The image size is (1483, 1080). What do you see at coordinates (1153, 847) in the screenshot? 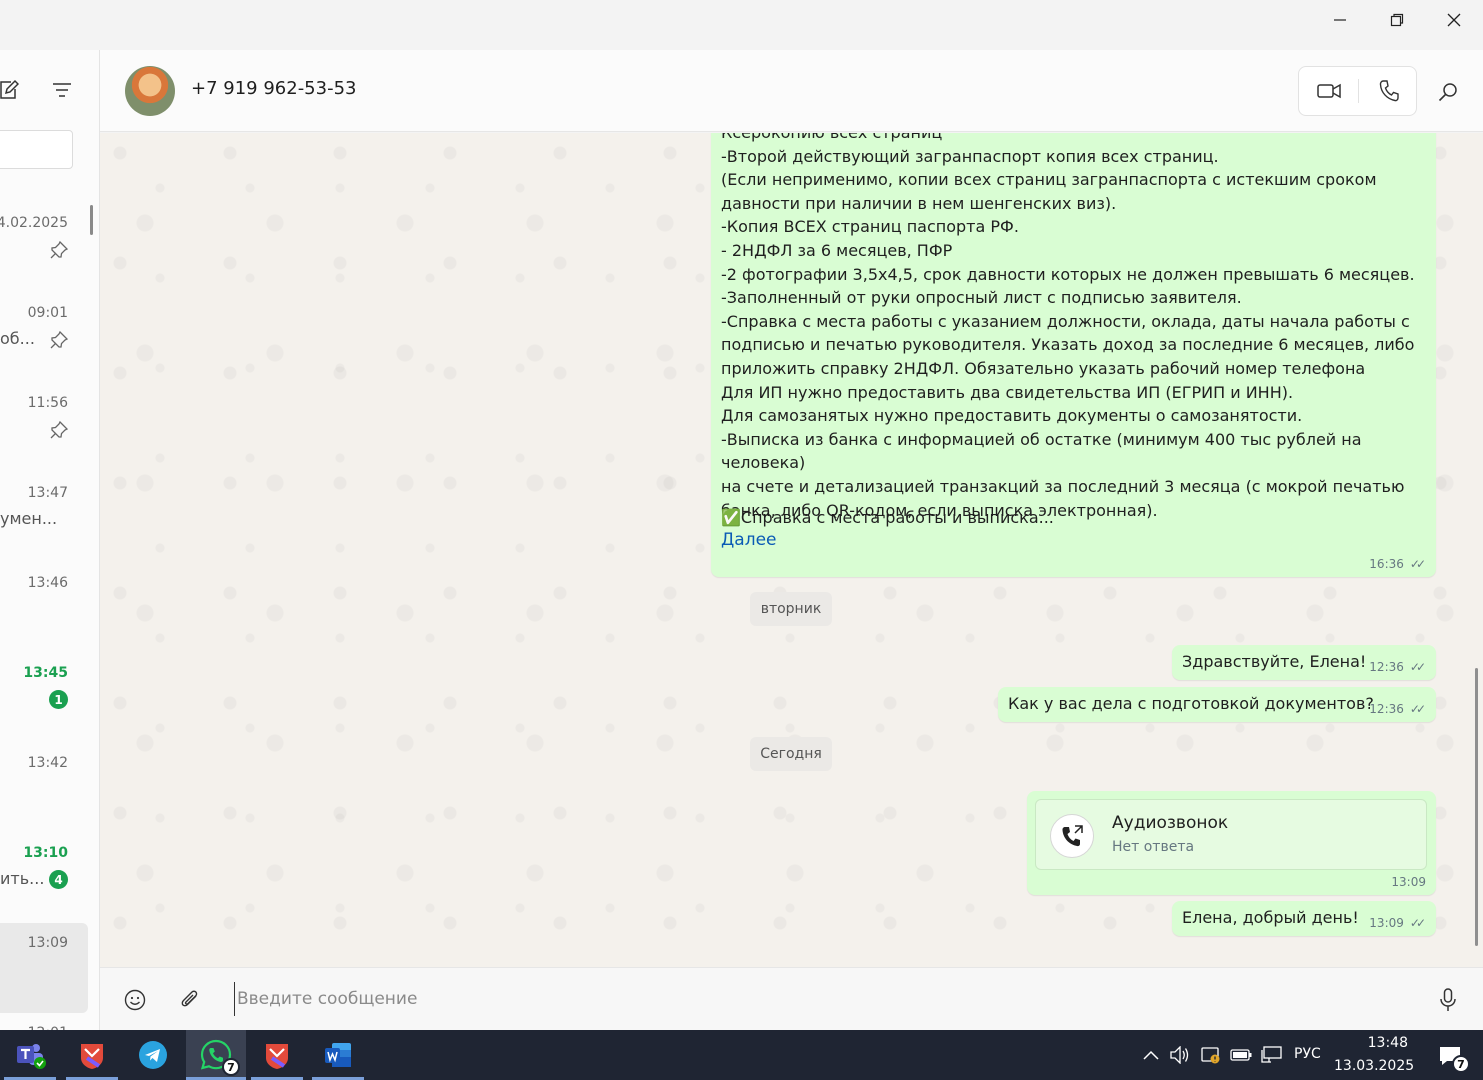
I see `call-card-status: Нет ответа` at bounding box center [1153, 847].